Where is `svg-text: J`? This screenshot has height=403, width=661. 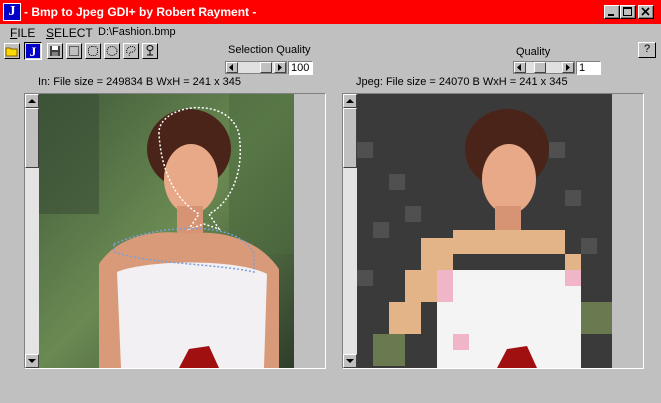
svg-text: J is located at coordinates (33, 51).